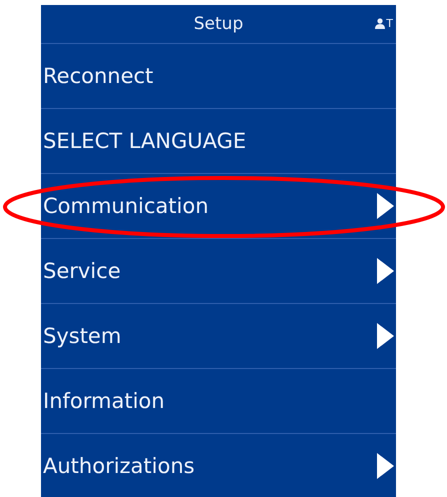 The height and width of the screenshot is (497, 447). I want to click on menu-item: Authorizations, so click(218, 465).